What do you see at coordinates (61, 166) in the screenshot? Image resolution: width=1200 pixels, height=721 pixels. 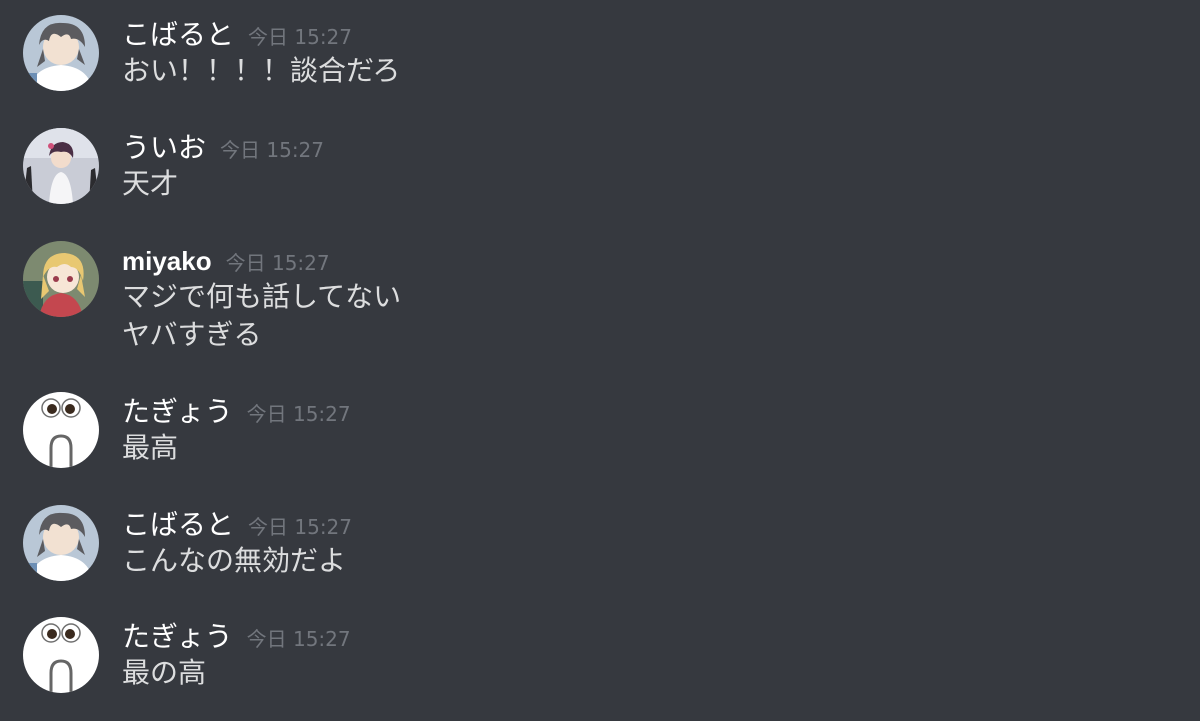 I see `uio-avatar` at bounding box center [61, 166].